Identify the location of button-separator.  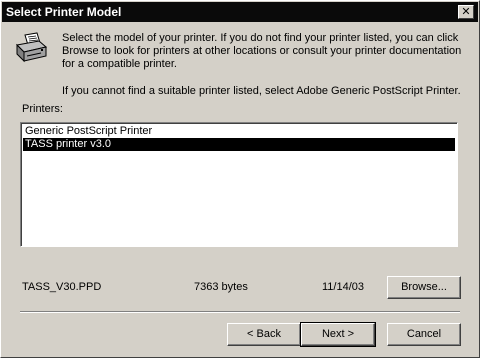
(240, 312).